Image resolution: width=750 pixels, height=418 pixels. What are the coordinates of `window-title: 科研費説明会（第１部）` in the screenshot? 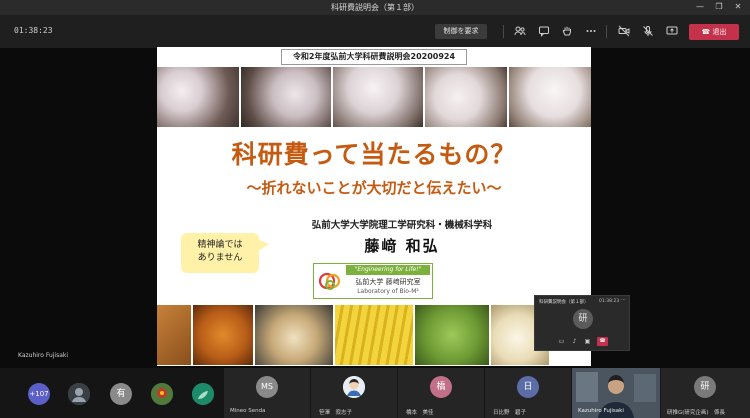 It's located at (375, 7).